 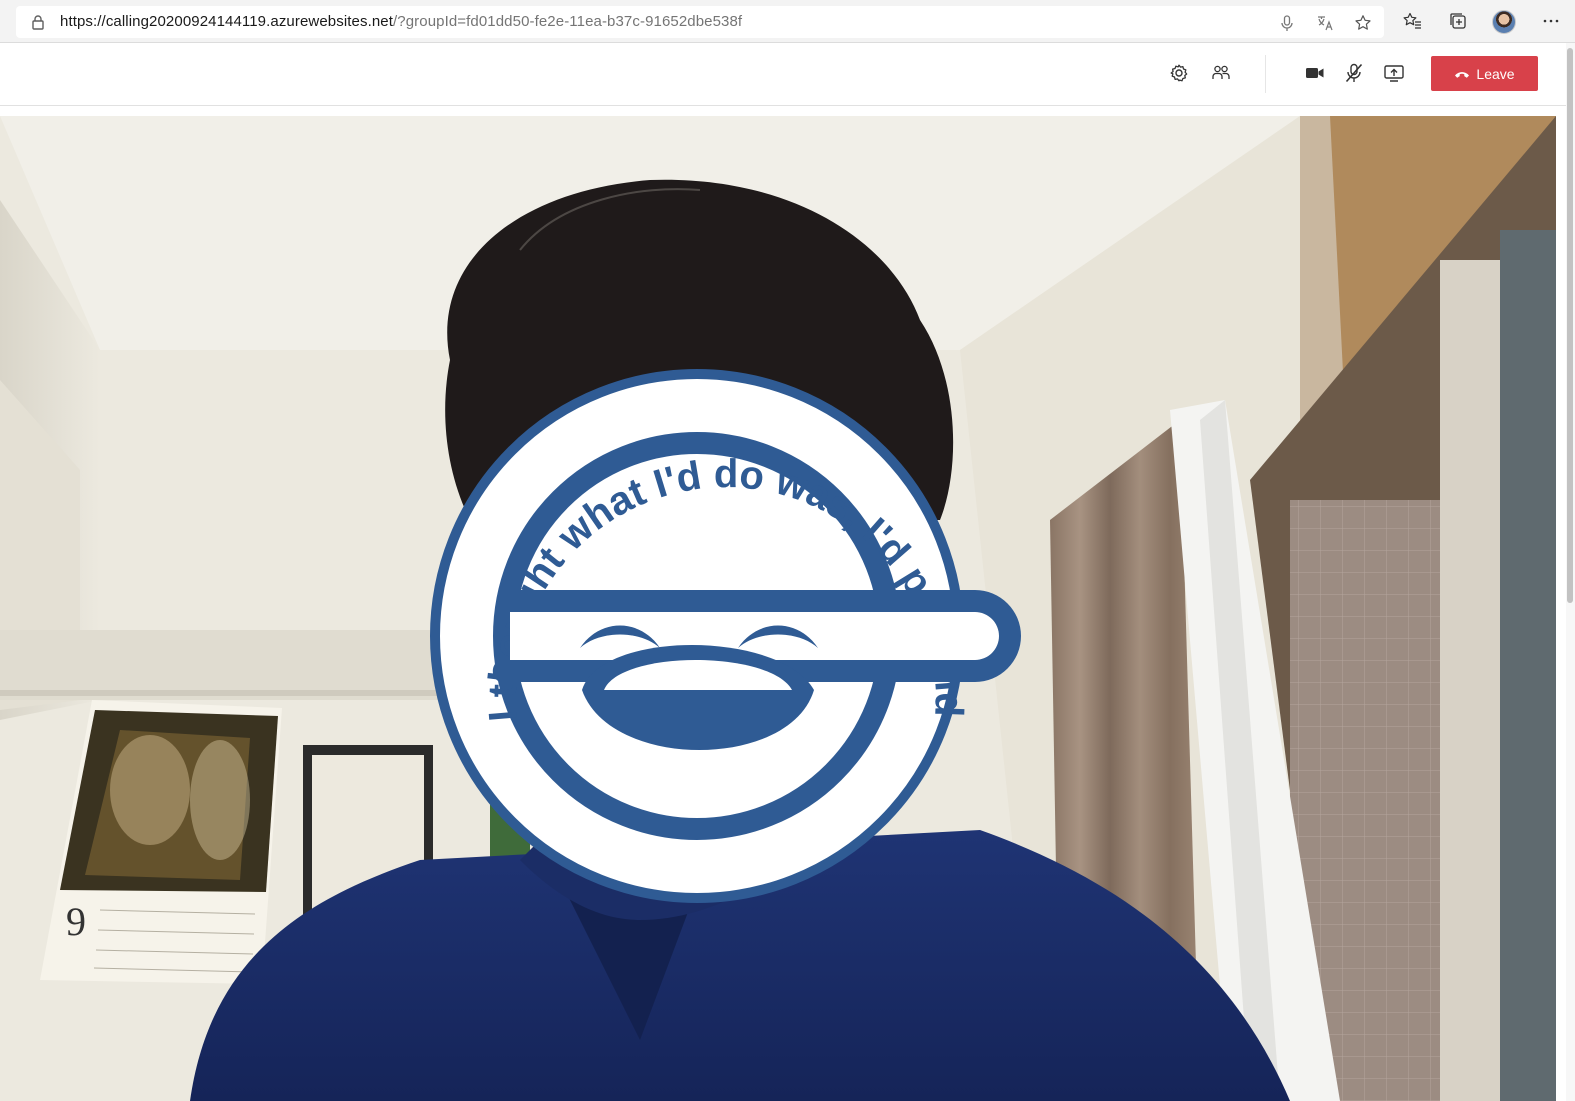 What do you see at coordinates (1462, 74) in the screenshot?
I see `hang-up-icon` at bounding box center [1462, 74].